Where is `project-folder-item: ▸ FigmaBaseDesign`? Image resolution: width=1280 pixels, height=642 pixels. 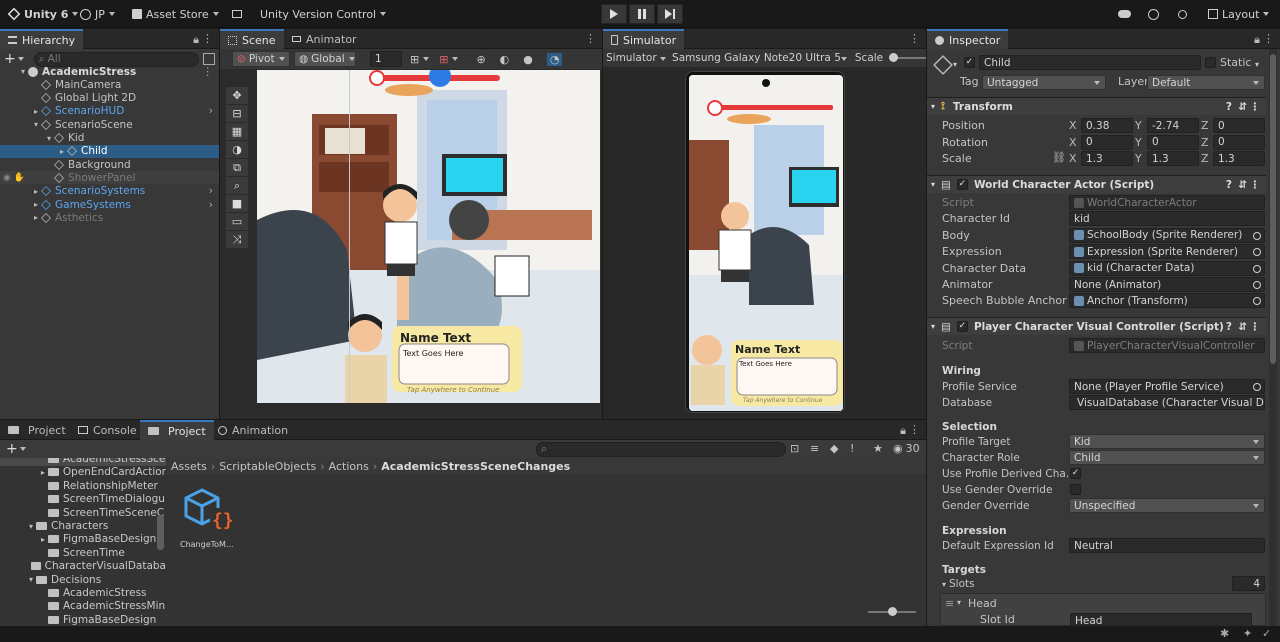 project-folder-item: ▸ FigmaBaseDesign is located at coordinates (83, 539).